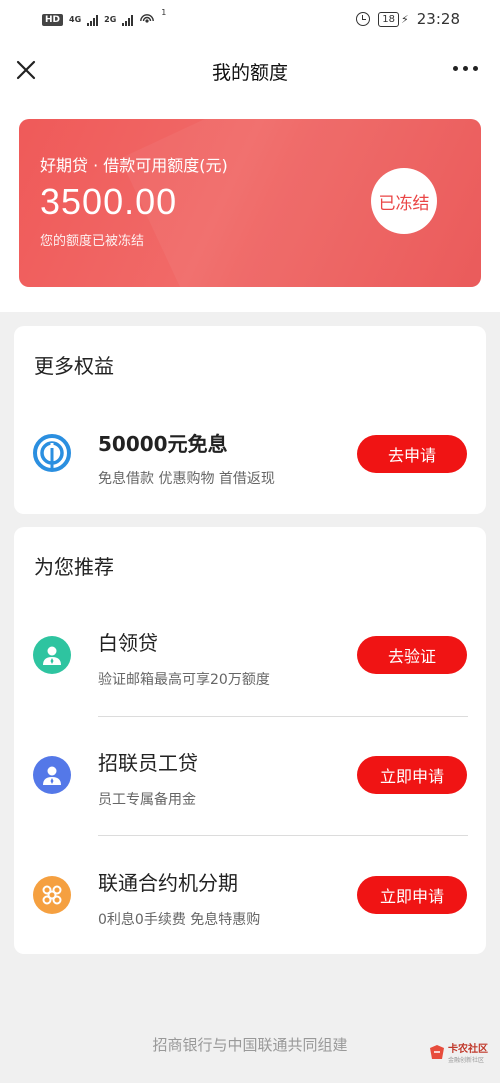 The image size is (500, 1083). What do you see at coordinates (53, 20) in the screenshot?
I see `hd-icon: HD` at bounding box center [53, 20].